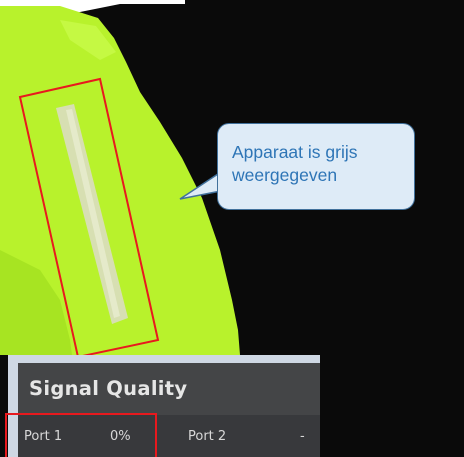 The width and height of the screenshot is (464, 457). I want to click on signal-quality-title: Signal Quality, so click(108, 388).